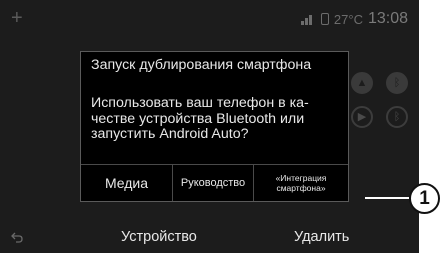 The height and width of the screenshot is (253, 440). I want to click on callout-line, so click(387, 198).